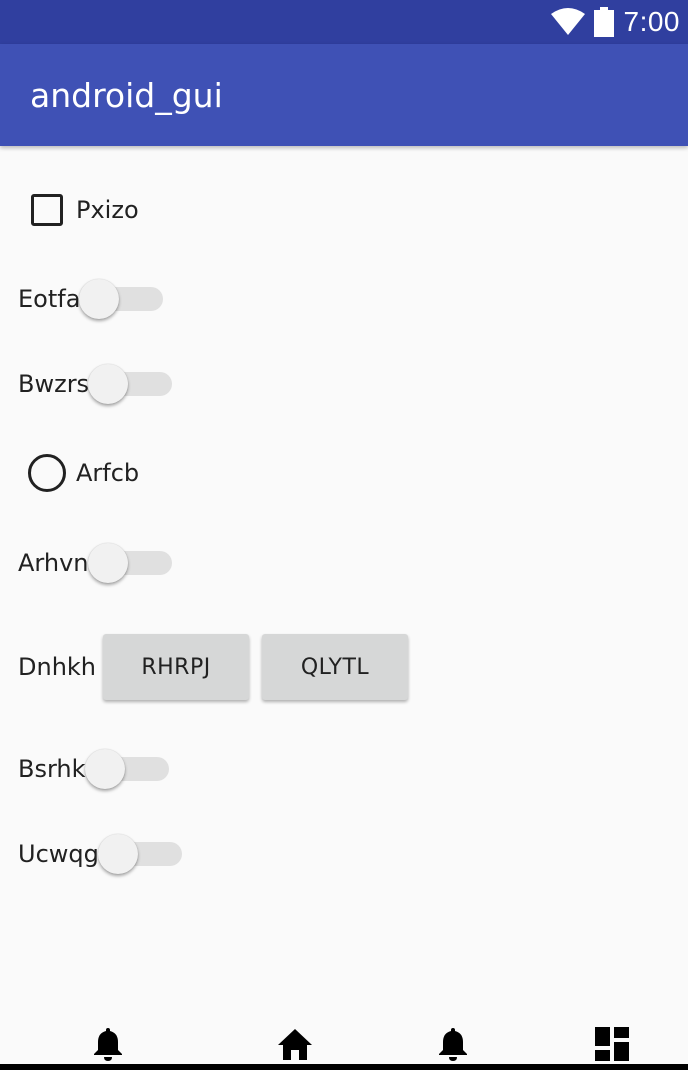 The image size is (688, 1070). I want to click on checkbox-label: Pxizo, so click(107, 210).